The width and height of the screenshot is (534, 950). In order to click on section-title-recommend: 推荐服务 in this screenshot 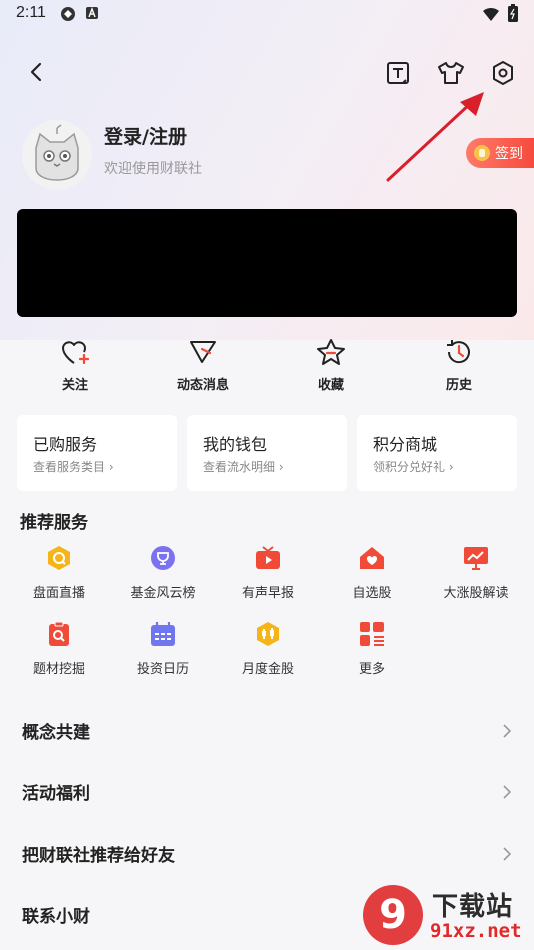, I will do `click(54, 523)`.